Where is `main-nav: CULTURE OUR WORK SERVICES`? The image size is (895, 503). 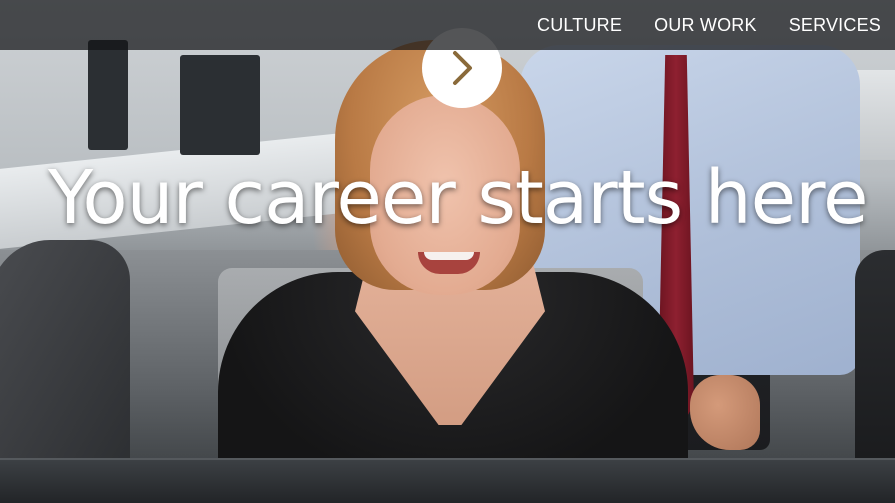
main-nav: CULTURE OUR WORK SERVICES is located at coordinates (708, 25).